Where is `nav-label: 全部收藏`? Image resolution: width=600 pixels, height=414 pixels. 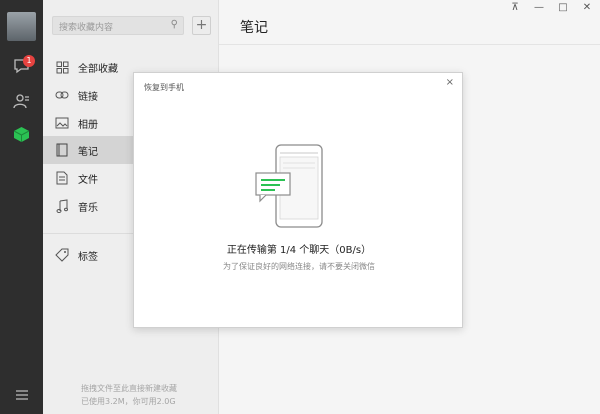
nav-label: 全部收藏 is located at coordinates (98, 69).